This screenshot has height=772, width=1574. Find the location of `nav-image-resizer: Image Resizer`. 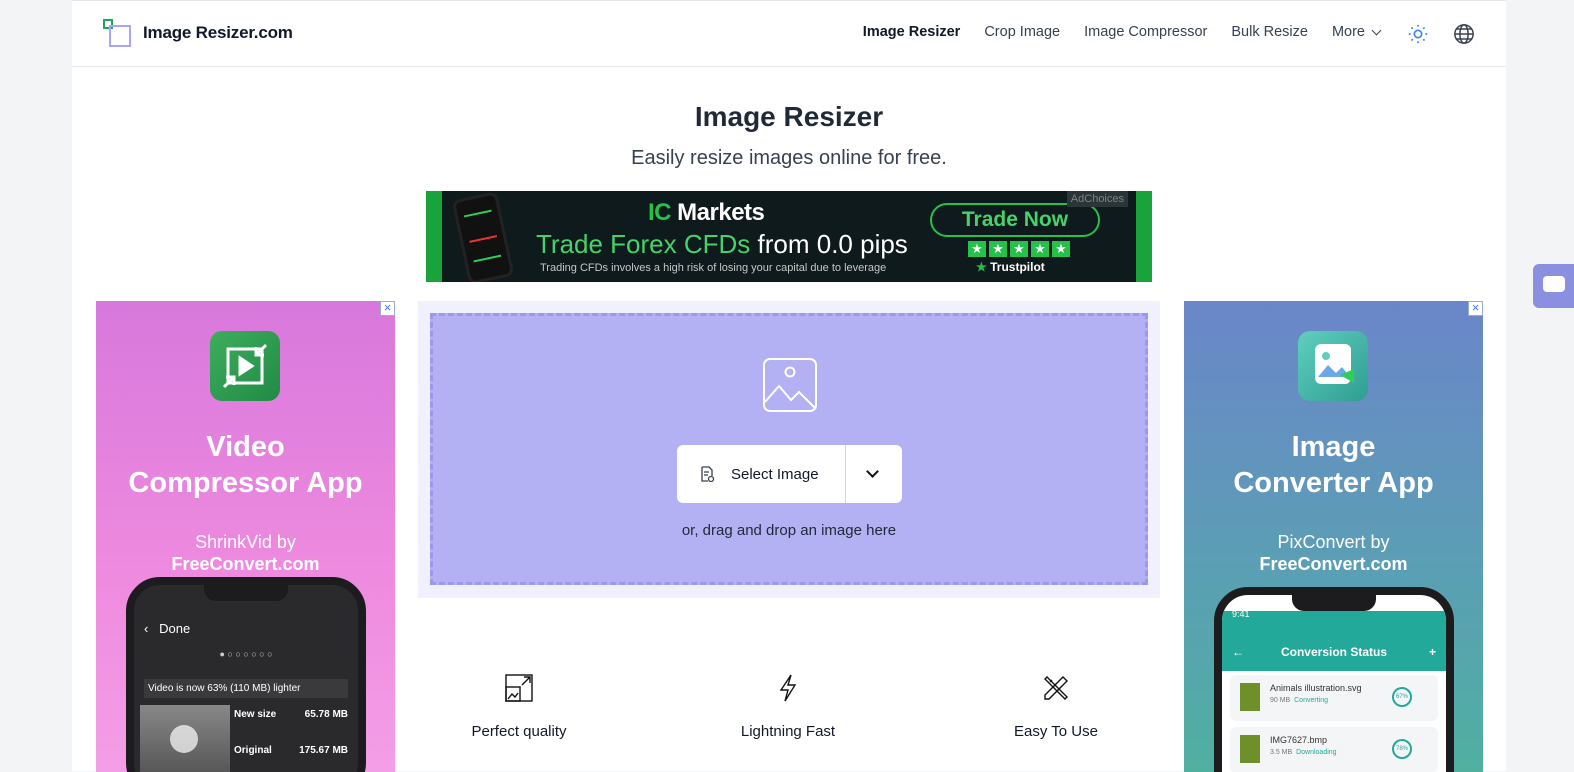

nav-image-resizer: Image Resizer is located at coordinates (912, 32).